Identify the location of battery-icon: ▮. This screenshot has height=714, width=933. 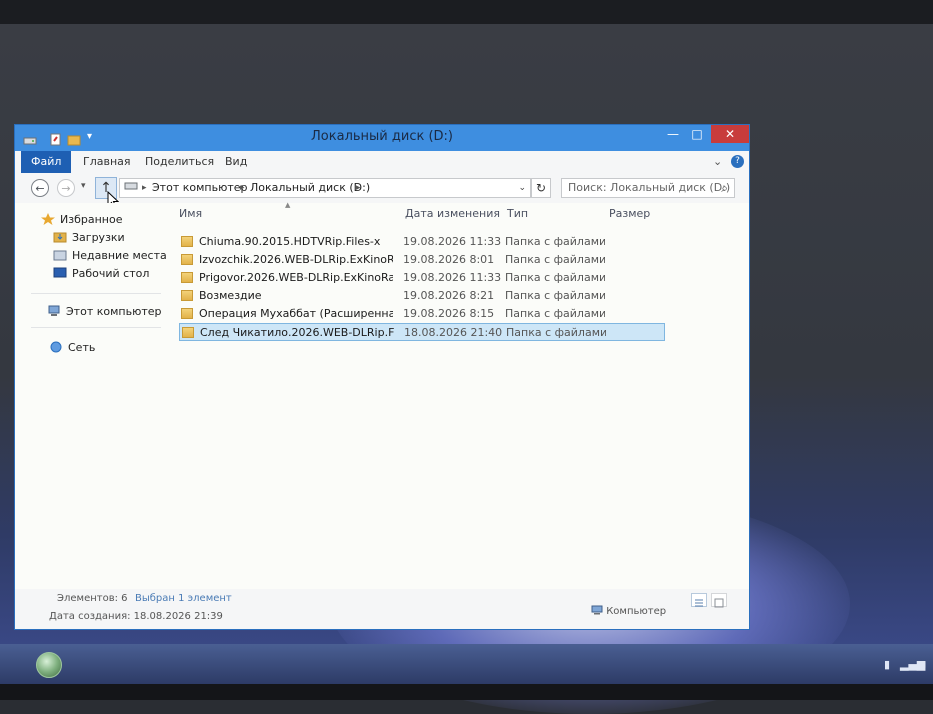
(887, 664).